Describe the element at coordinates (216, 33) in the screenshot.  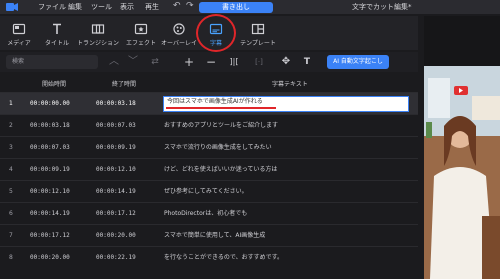
I see `highlight-circle` at that location.